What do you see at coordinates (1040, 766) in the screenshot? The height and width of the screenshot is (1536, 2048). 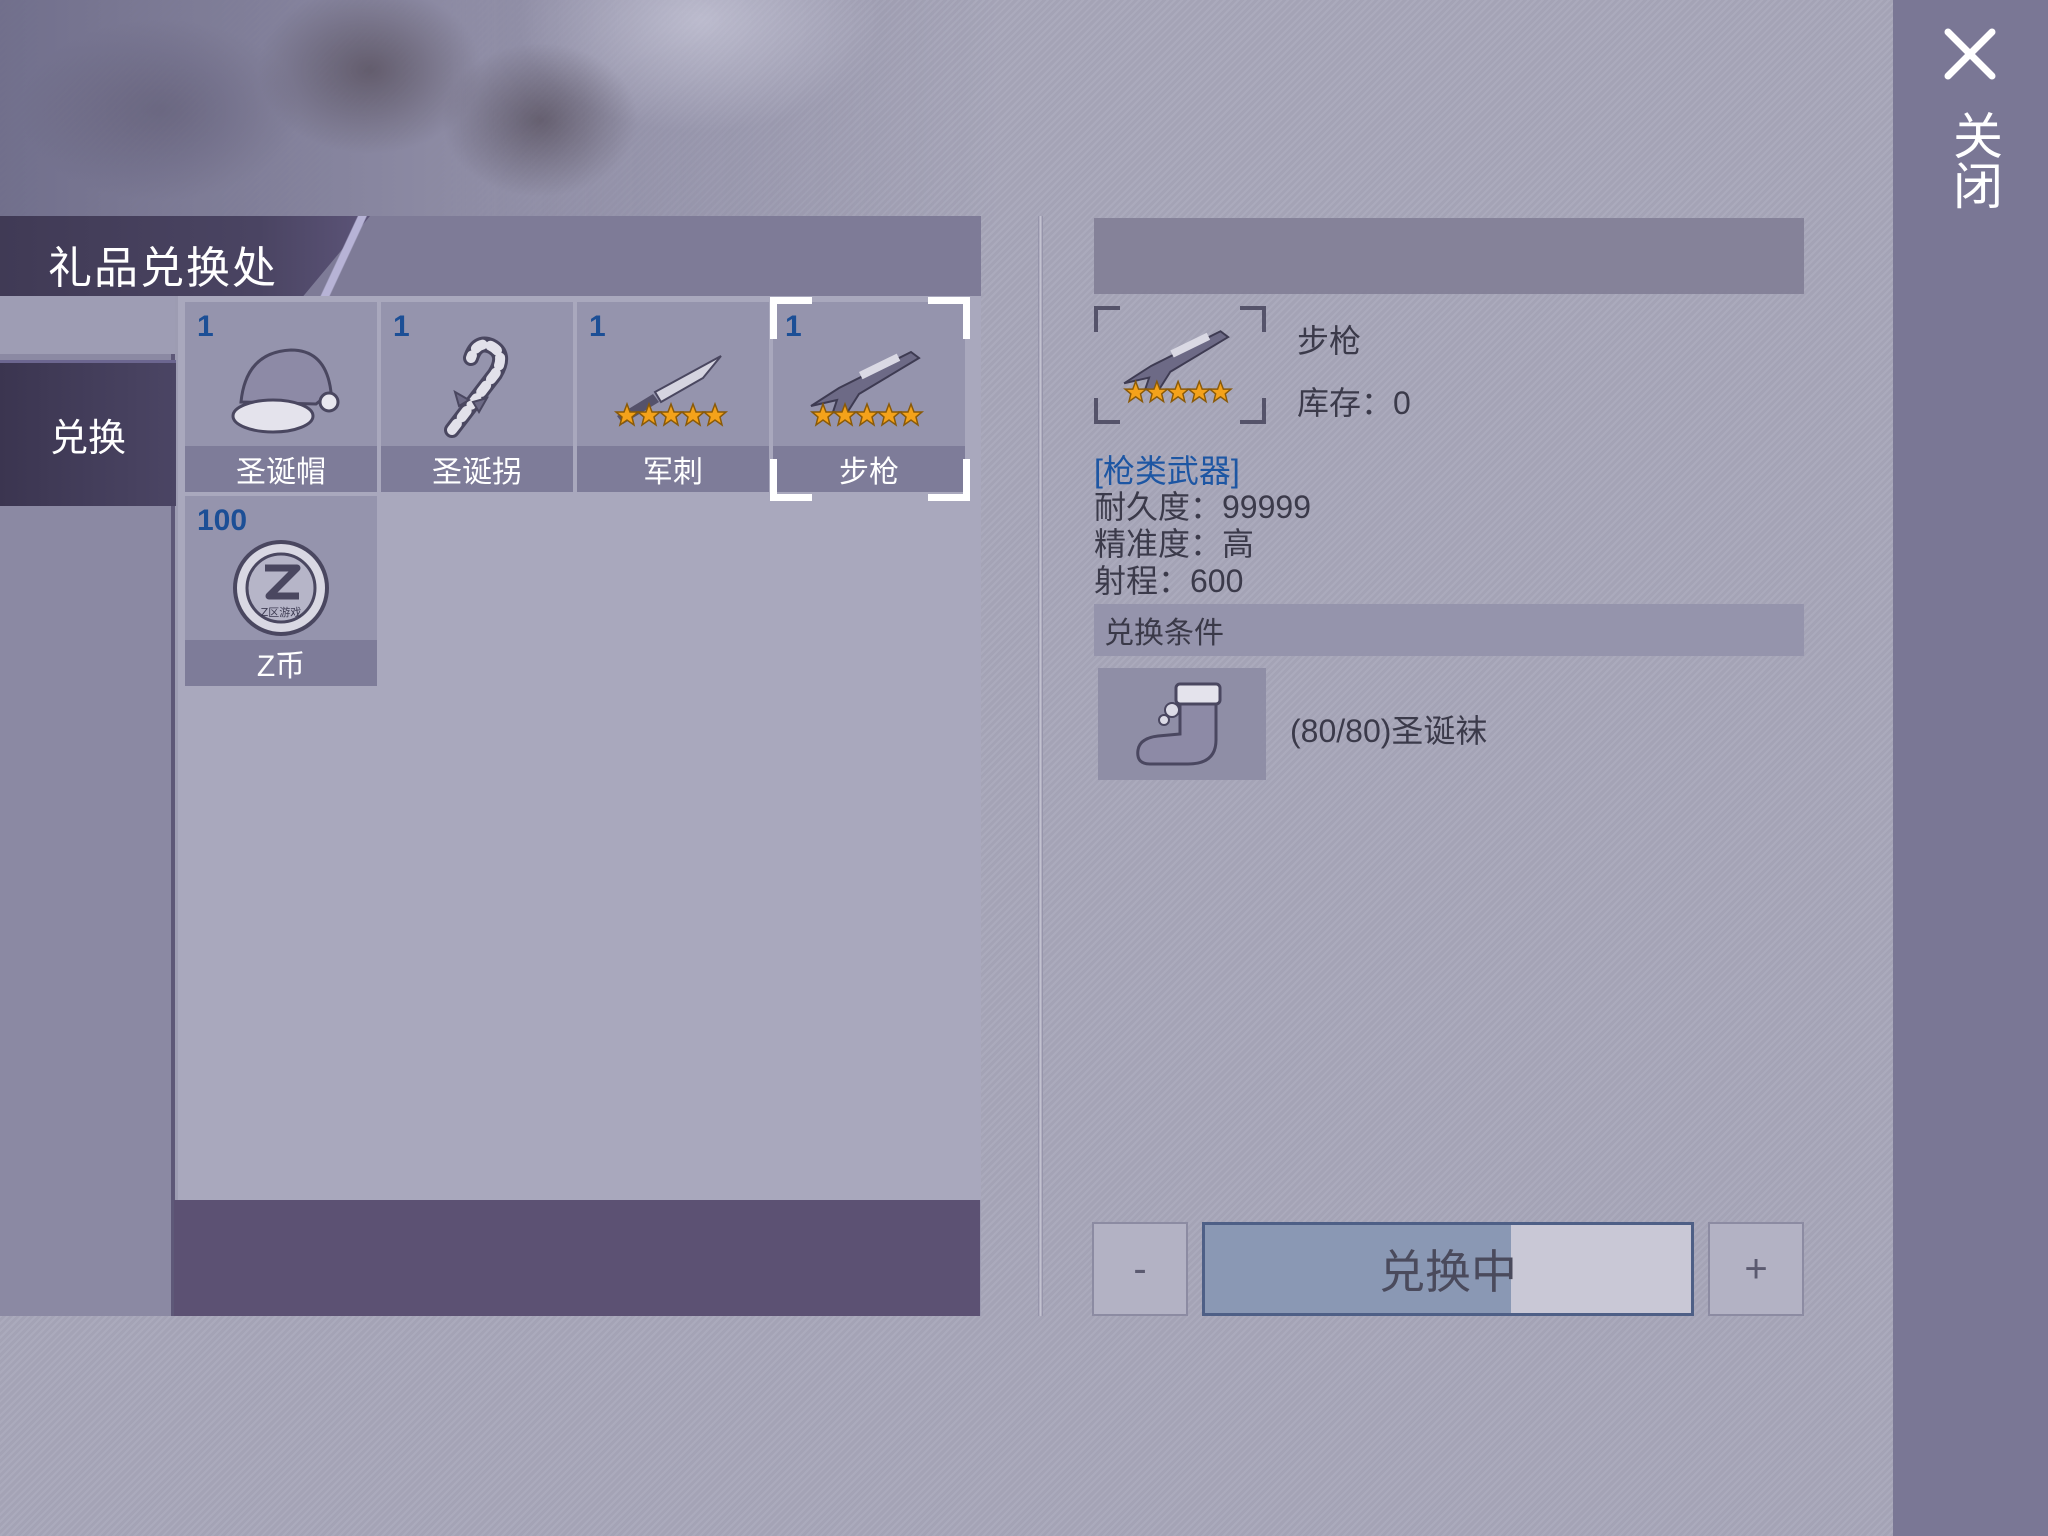 I see `panel-divider` at bounding box center [1040, 766].